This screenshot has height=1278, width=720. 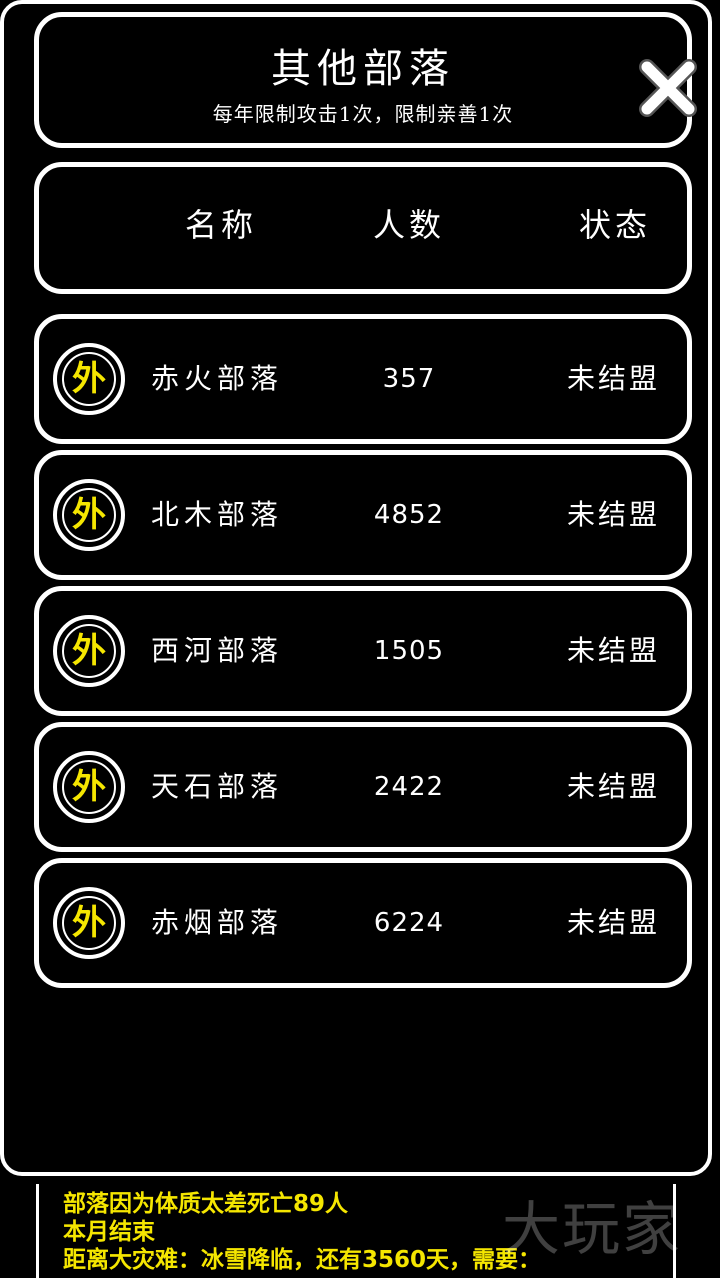 I want to click on tribe-row: 外 北木部落 4852 未结盟, so click(x=363, y=515).